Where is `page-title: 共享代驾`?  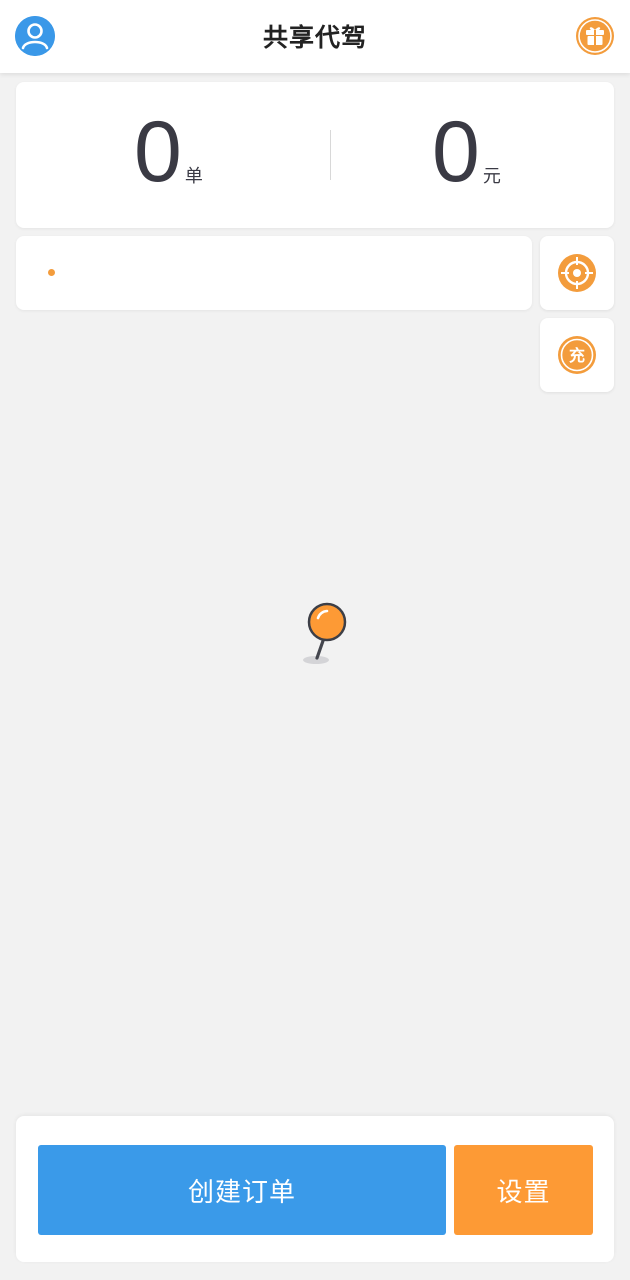
page-title: 共享代驾 is located at coordinates (314, 37).